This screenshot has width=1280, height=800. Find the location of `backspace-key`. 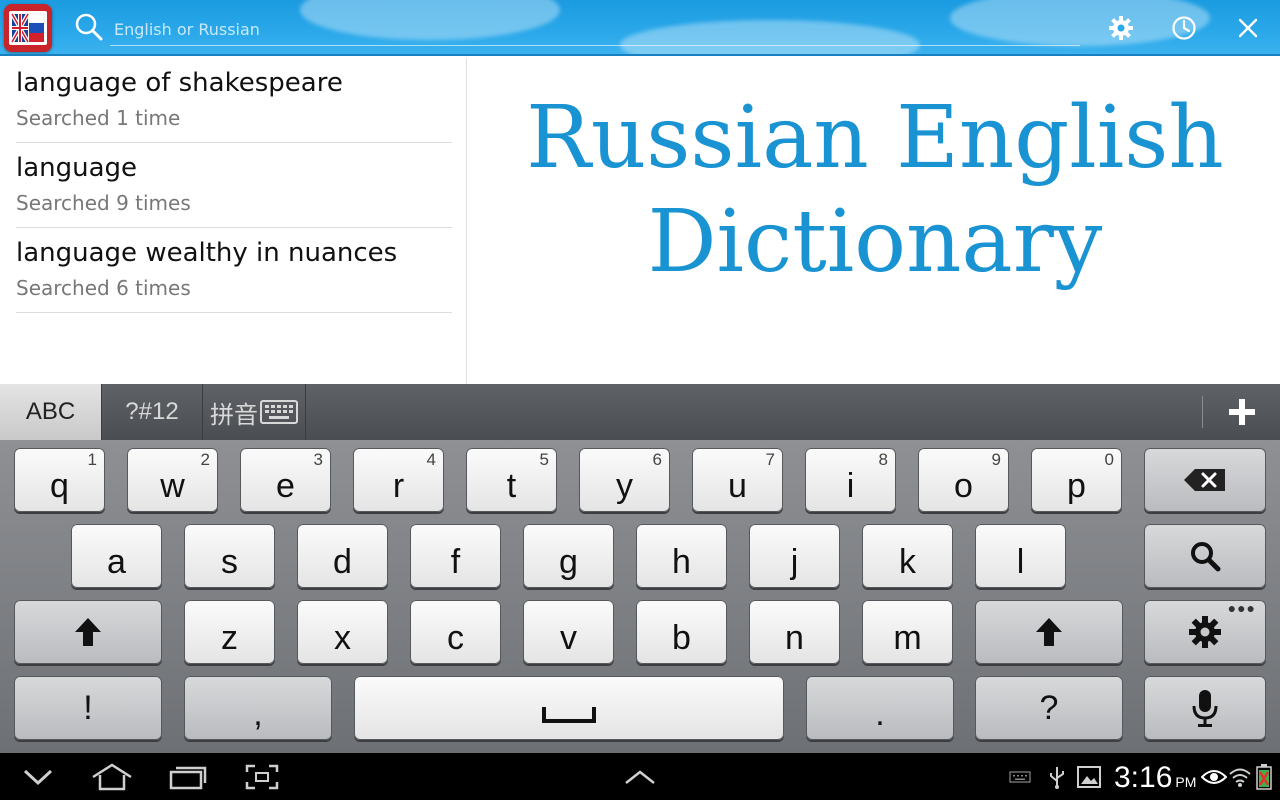

backspace-key is located at coordinates (1205, 480).